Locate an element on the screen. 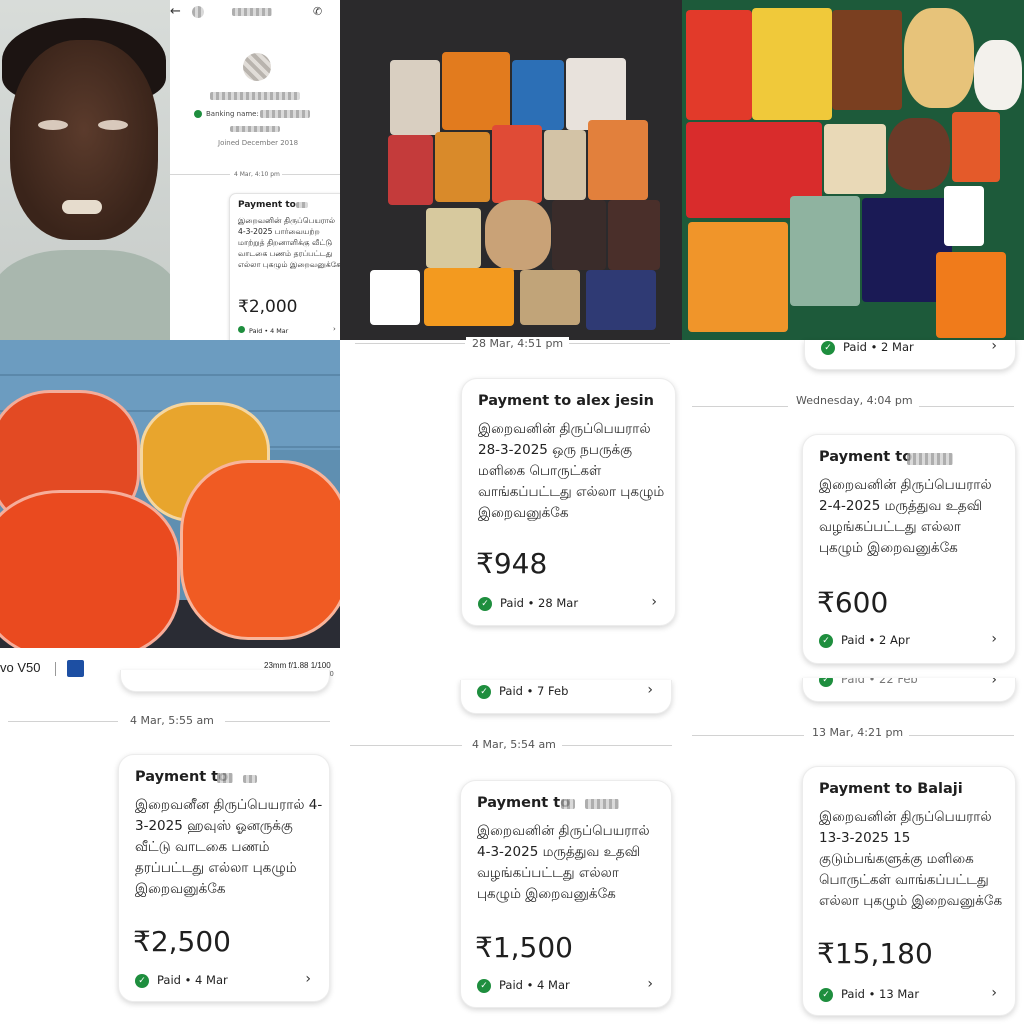 Image resolution: width=1024 pixels, height=1024 pixels. grocery-bags-photo is located at coordinates (170, 494).